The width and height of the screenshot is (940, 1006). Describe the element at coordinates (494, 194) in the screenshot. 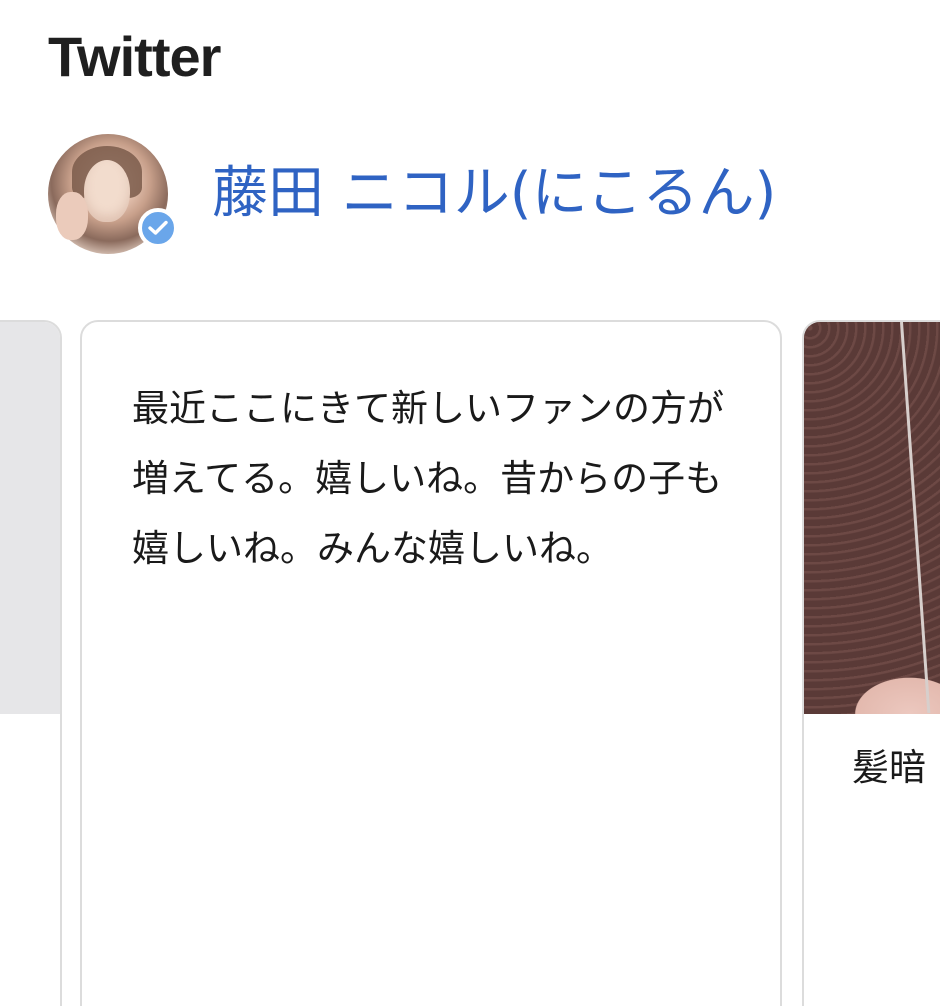

I see `account-name-link: 藤田 ニコル(にこるん)` at that location.